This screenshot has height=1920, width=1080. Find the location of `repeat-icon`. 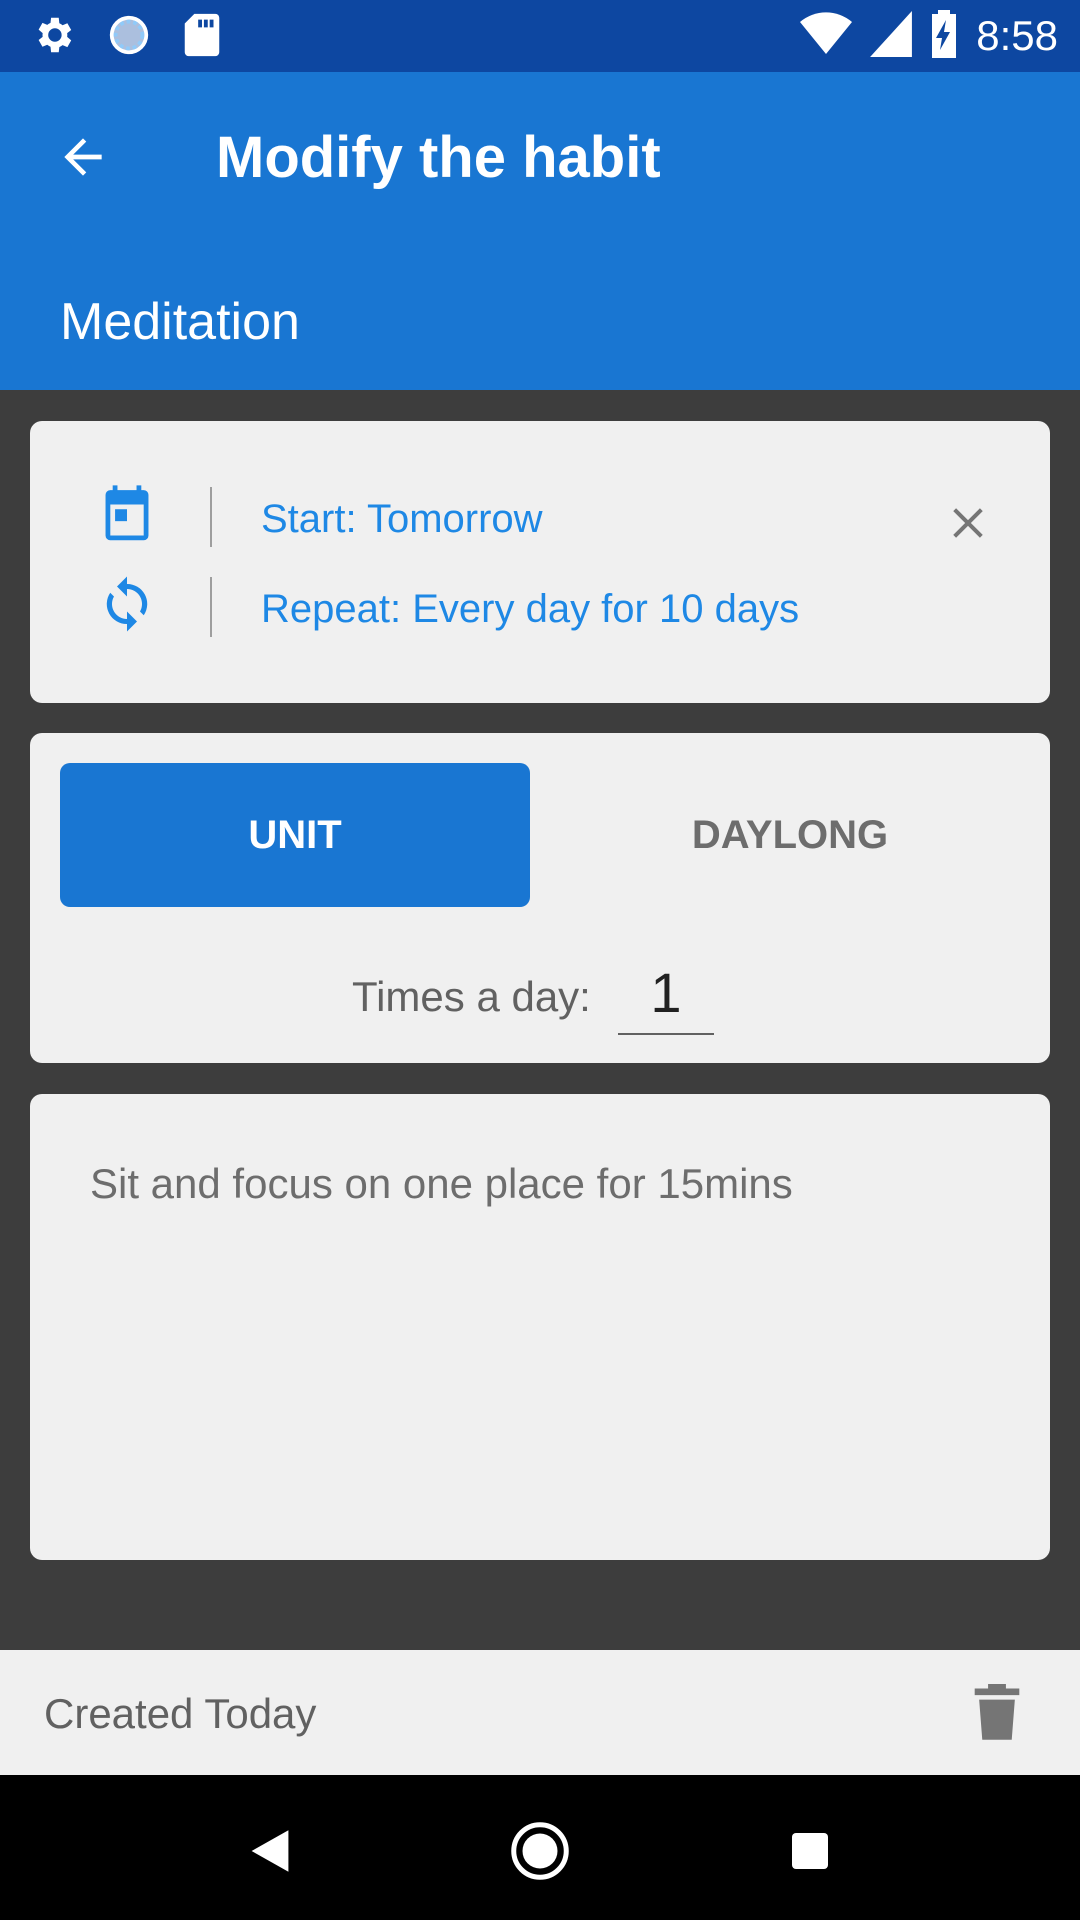

repeat-icon is located at coordinates (127, 604).